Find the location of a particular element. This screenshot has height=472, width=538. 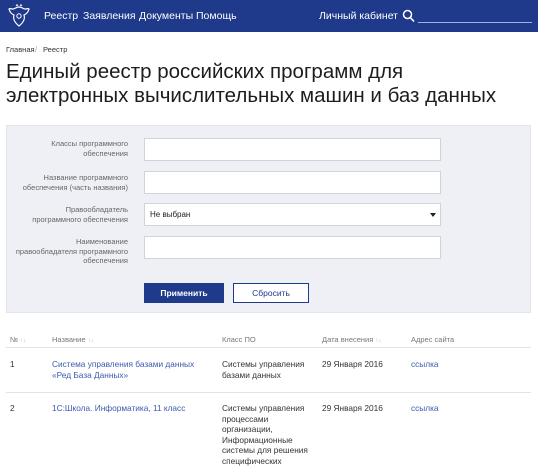

reset-button: Сбросить is located at coordinates (271, 293).